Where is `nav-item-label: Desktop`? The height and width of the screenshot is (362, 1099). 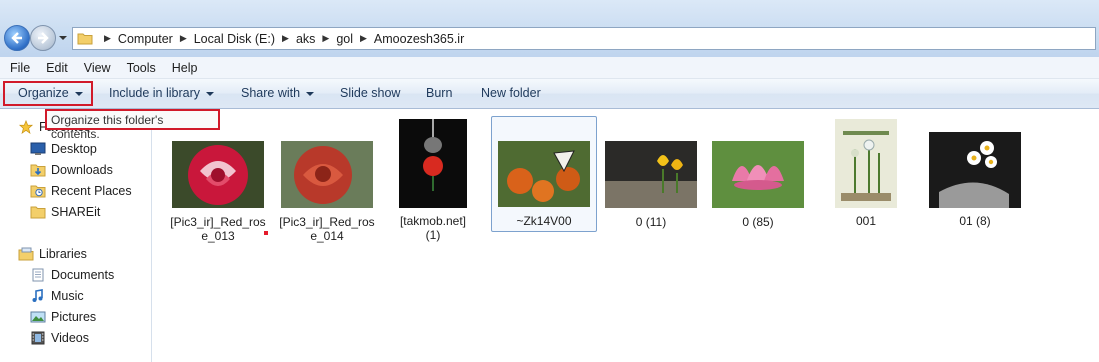 nav-item-label: Desktop is located at coordinates (74, 149).